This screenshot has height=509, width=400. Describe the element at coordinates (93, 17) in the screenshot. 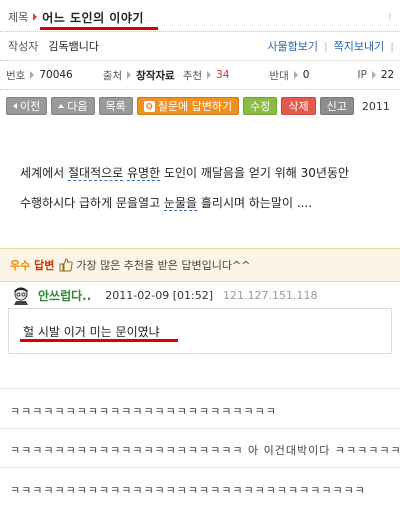

I see `post-title: 어느 도인의 이야기` at that location.